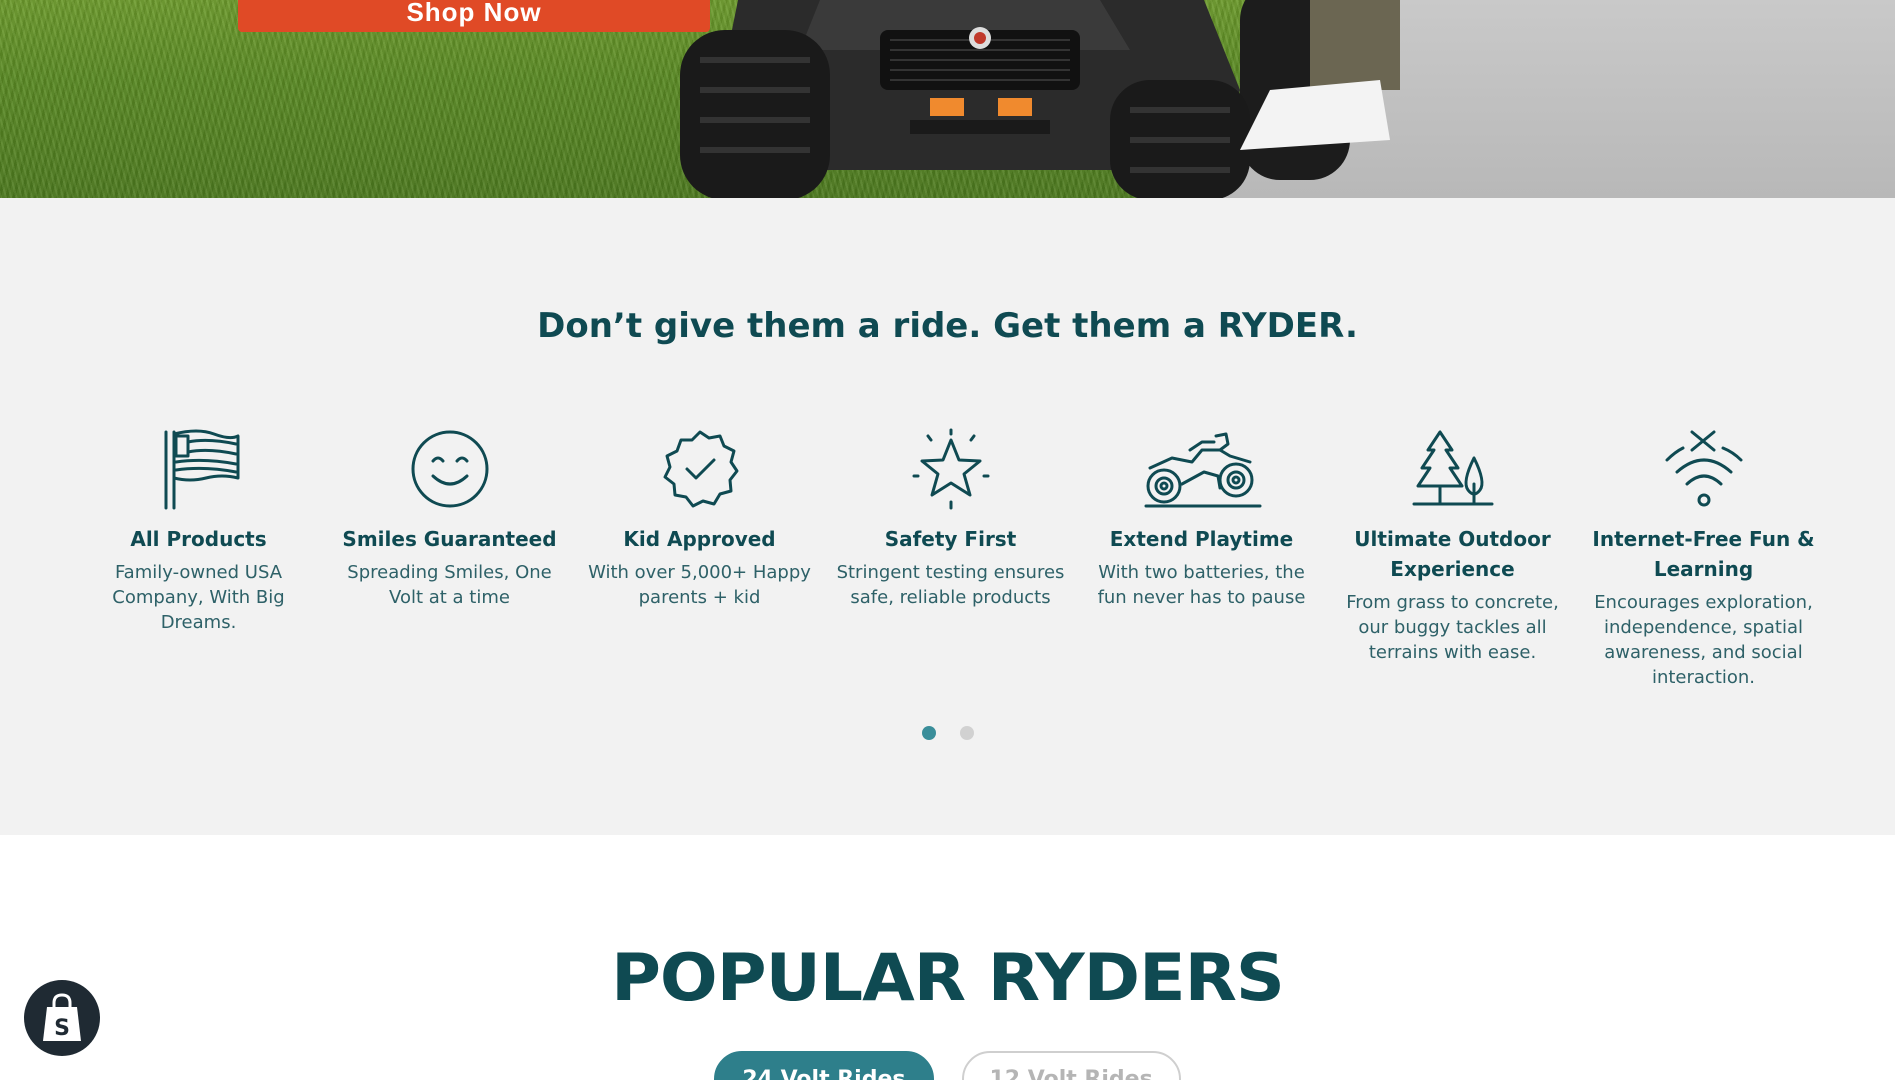  I want to click on carousel-pagination, so click(947, 733).